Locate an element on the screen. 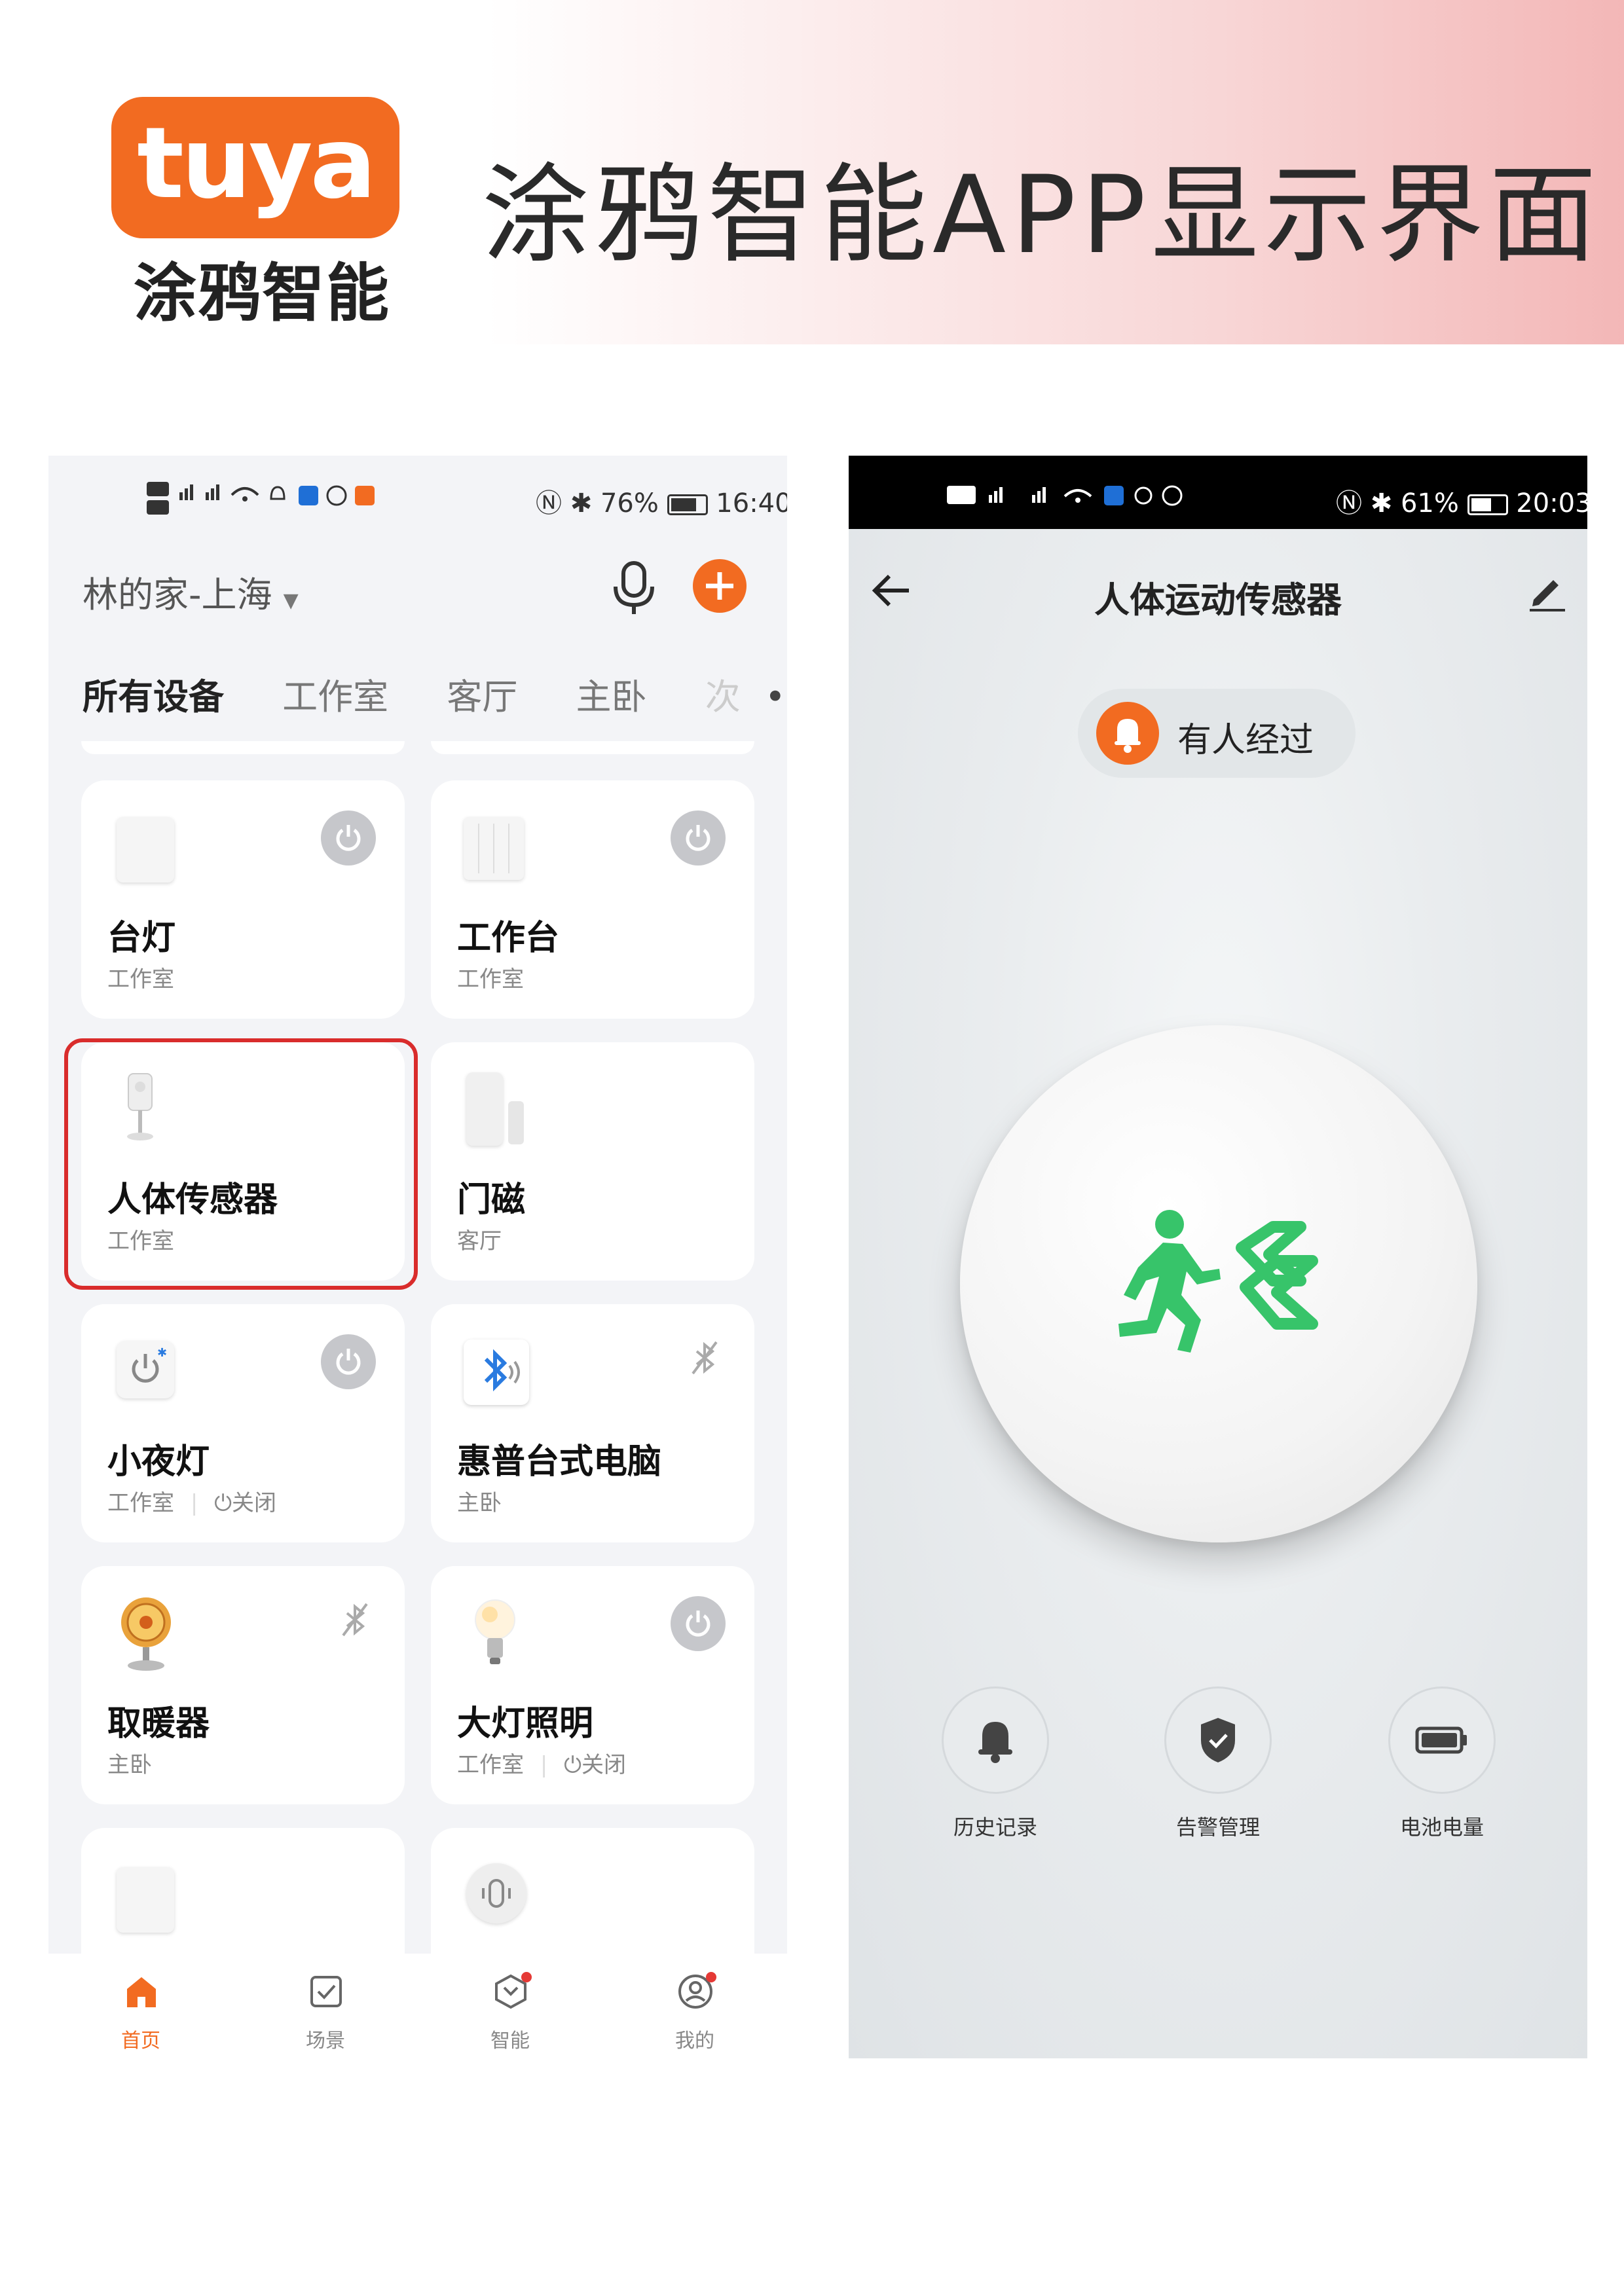 This screenshot has width=1624, height=2296. device-card-hp-desktop: 惠普台式电脑 主卧 is located at coordinates (592, 1423).